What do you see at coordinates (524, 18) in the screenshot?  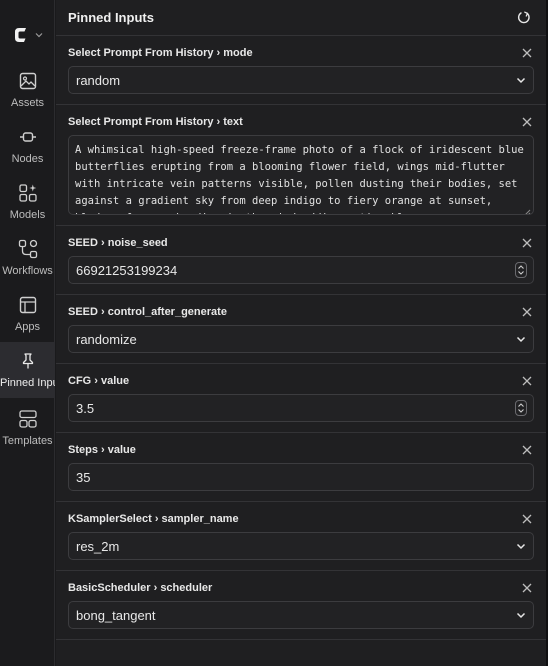 I see `refresh-icon` at bounding box center [524, 18].